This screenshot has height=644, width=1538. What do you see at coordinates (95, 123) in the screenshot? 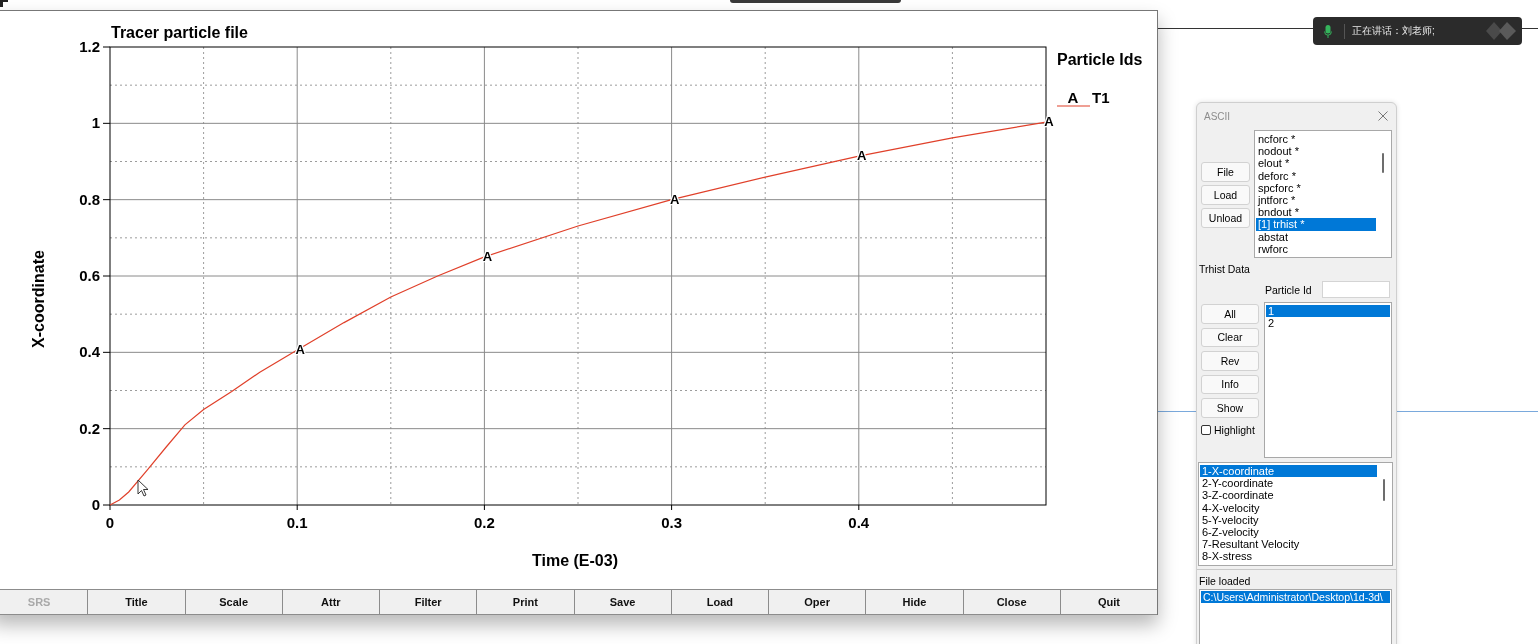
I see `y-tick-label: 1` at bounding box center [95, 123].